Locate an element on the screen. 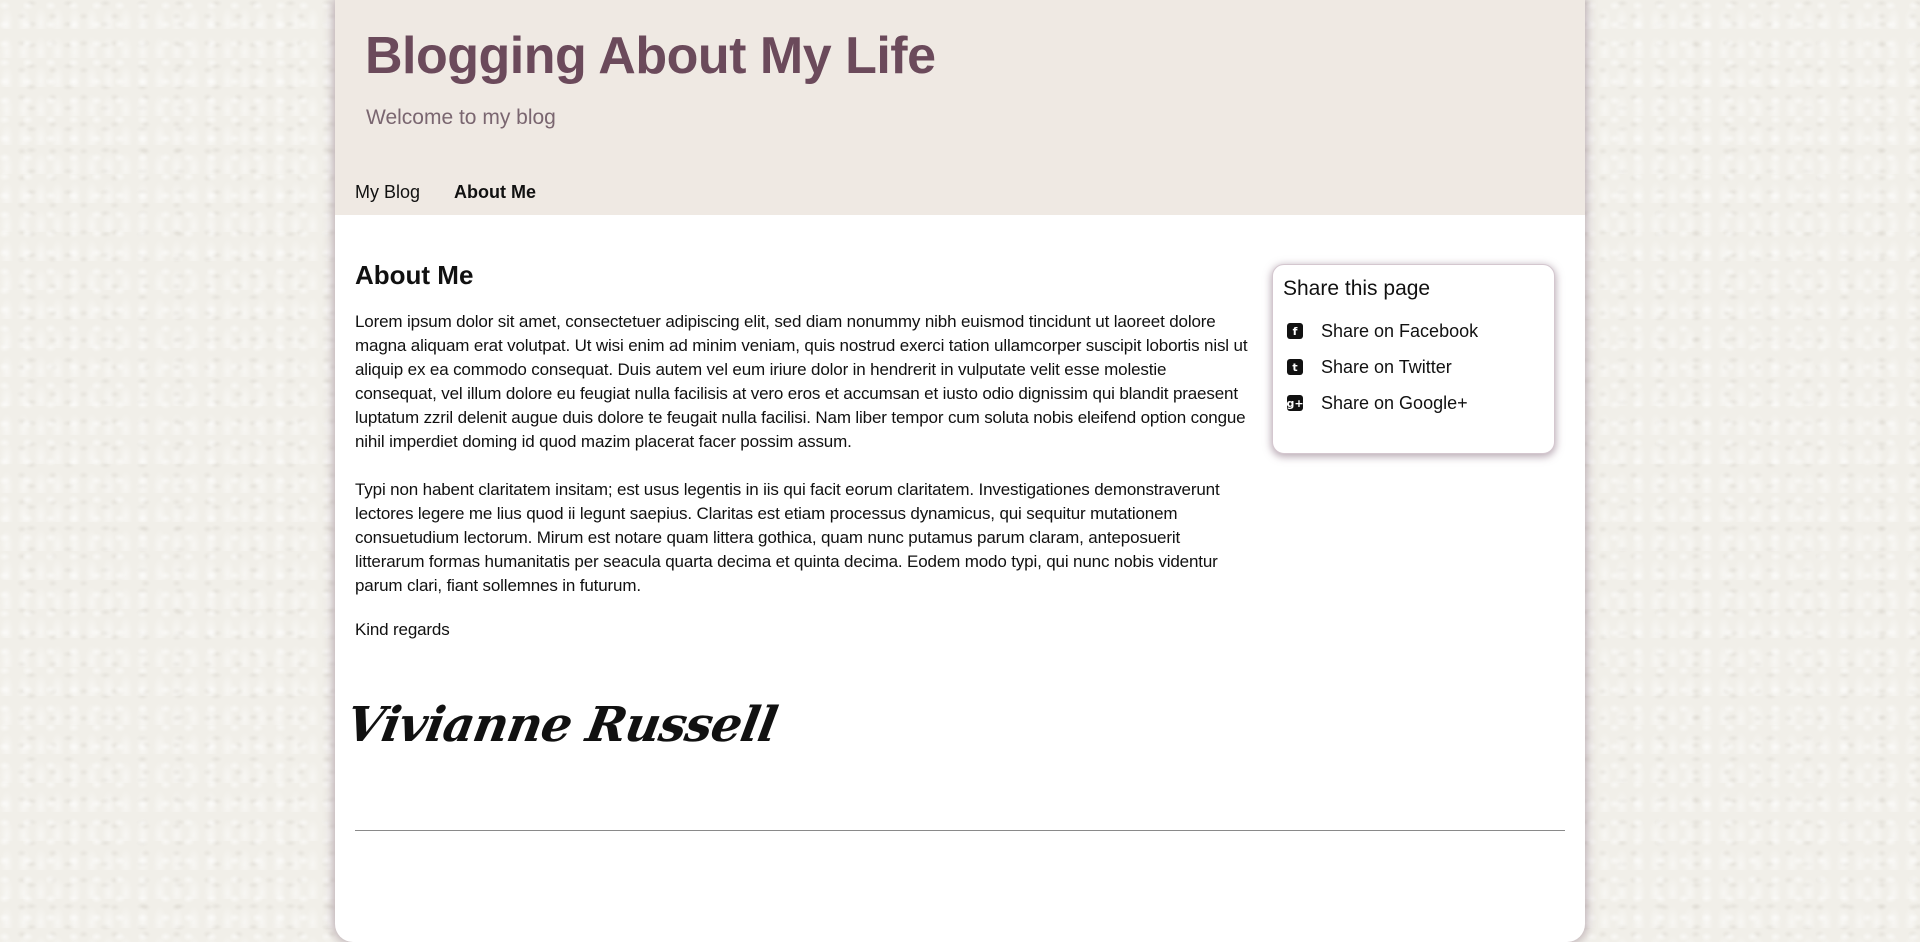  nav-item-my-blog: My Blog is located at coordinates (387, 192).